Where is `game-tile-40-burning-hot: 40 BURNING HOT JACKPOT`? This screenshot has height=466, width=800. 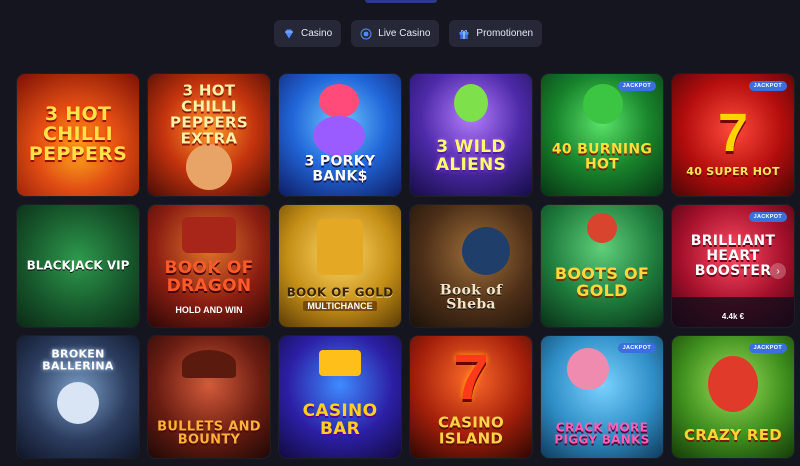 game-tile-40-burning-hot: 40 BURNING HOT JACKPOT is located at coordinates (602, 135).